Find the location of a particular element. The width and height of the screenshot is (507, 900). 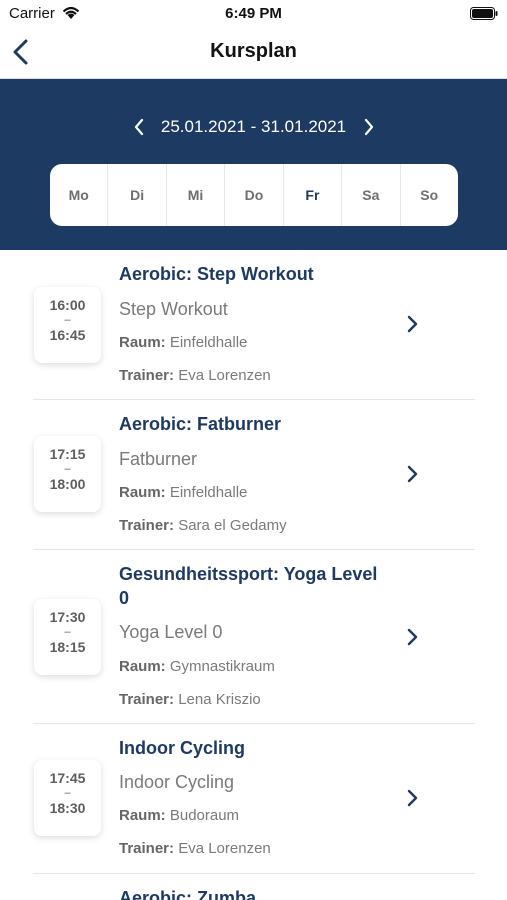

course-room: Raum: Gymnastikraum is located at coordinates (197, 666).